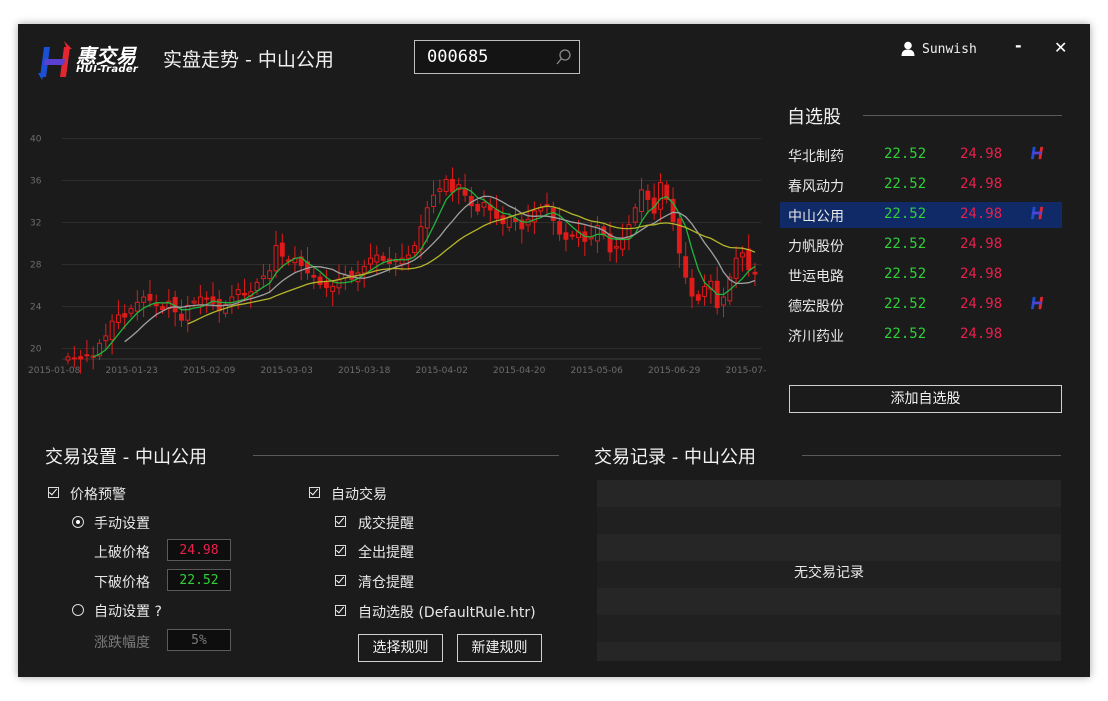 The width and height of the screenshot is (1108, 701). I want to click on lower-price-label: 下破价格, so click(122, 583).